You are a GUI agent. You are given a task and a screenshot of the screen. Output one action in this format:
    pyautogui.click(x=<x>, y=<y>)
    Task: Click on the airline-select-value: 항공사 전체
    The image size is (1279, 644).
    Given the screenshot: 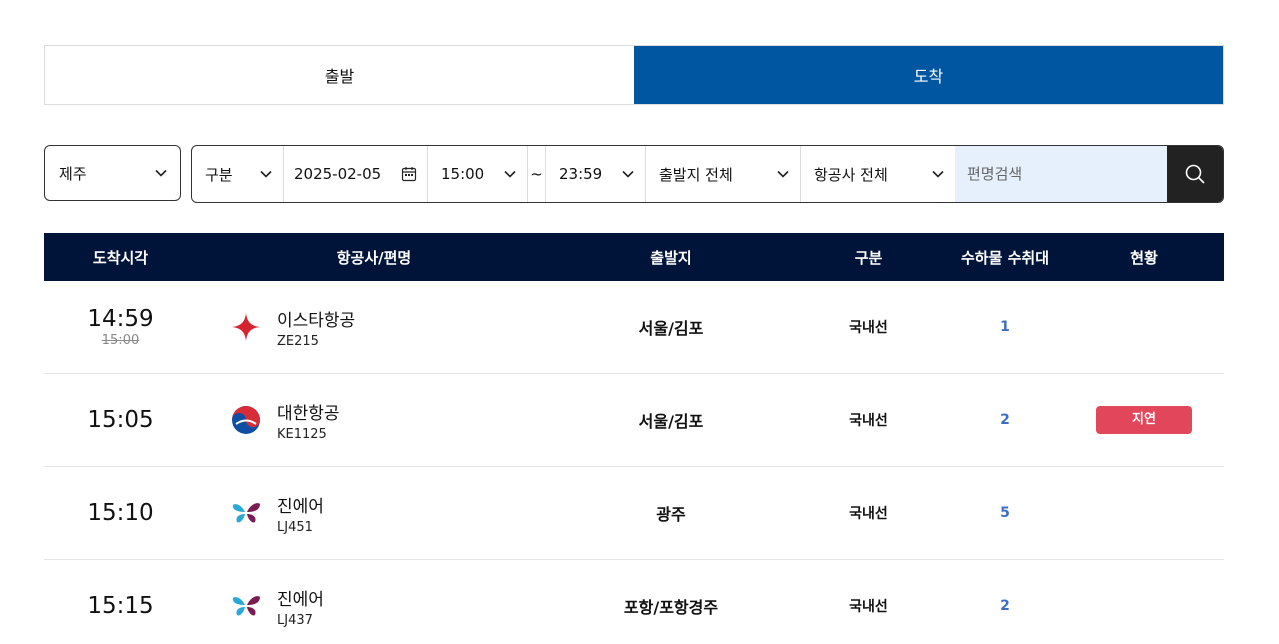 What is the action you would take?
    pyautogui.click(x=851, y=174)
    